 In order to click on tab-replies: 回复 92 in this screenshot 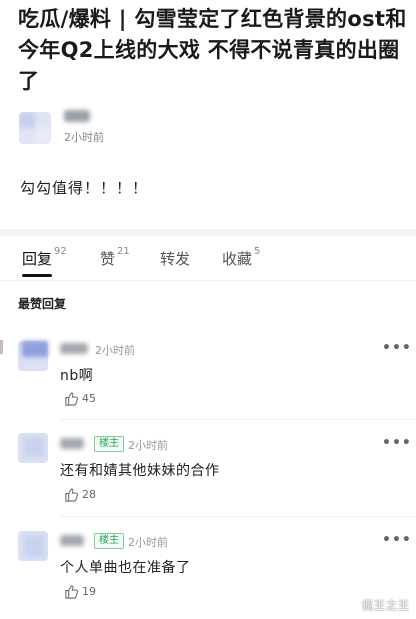, I will do `click(44, 257)`.